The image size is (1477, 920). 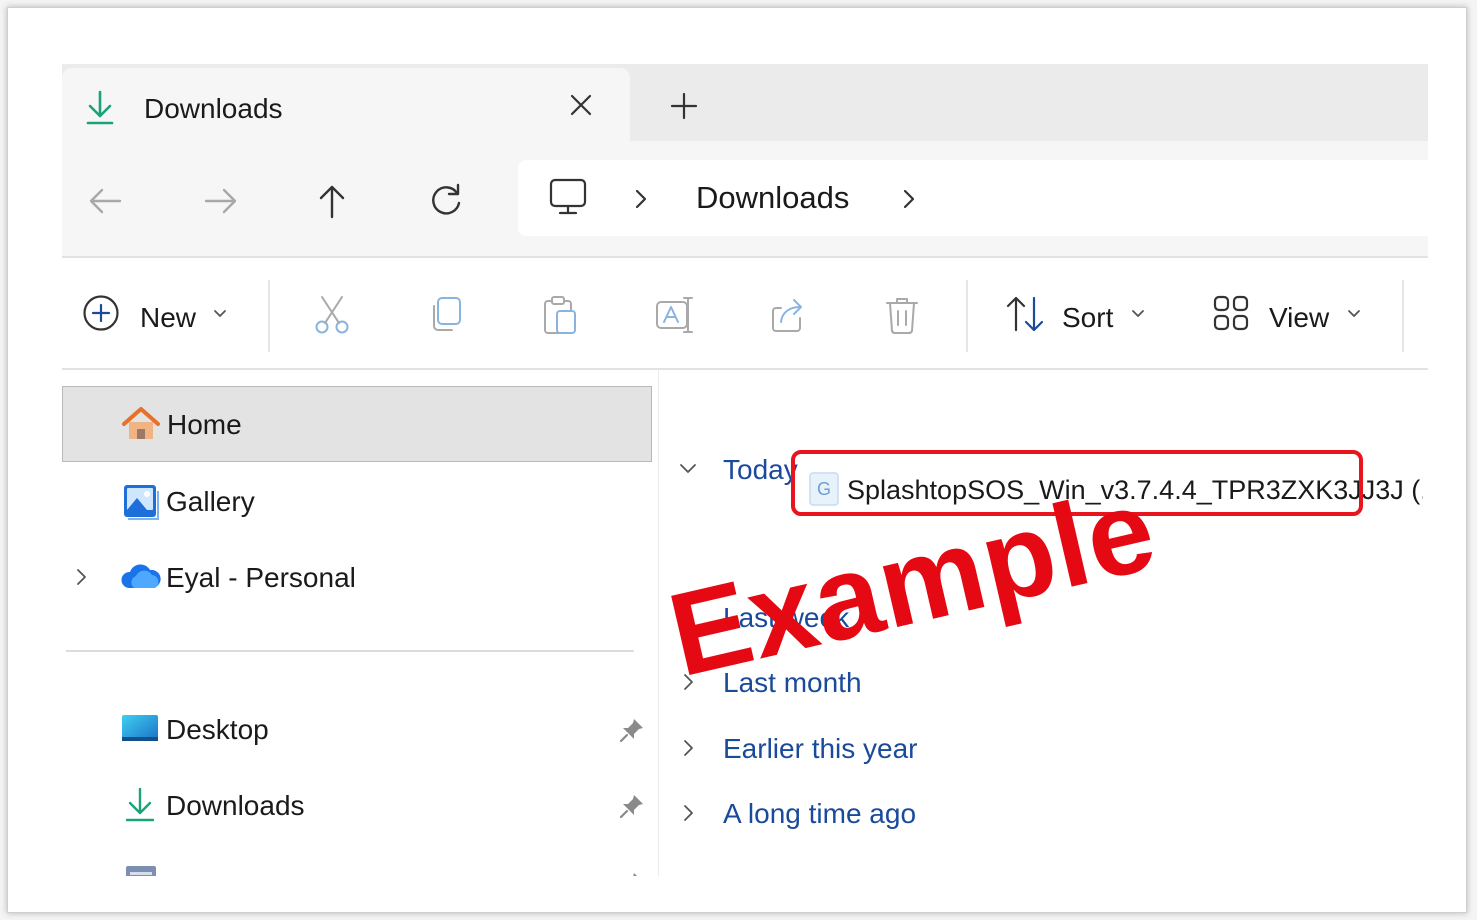 What do you see at coordinates (820, 813) in the screenshot?
I see `group-label: A long time ago` at bounding box center [820, 813].